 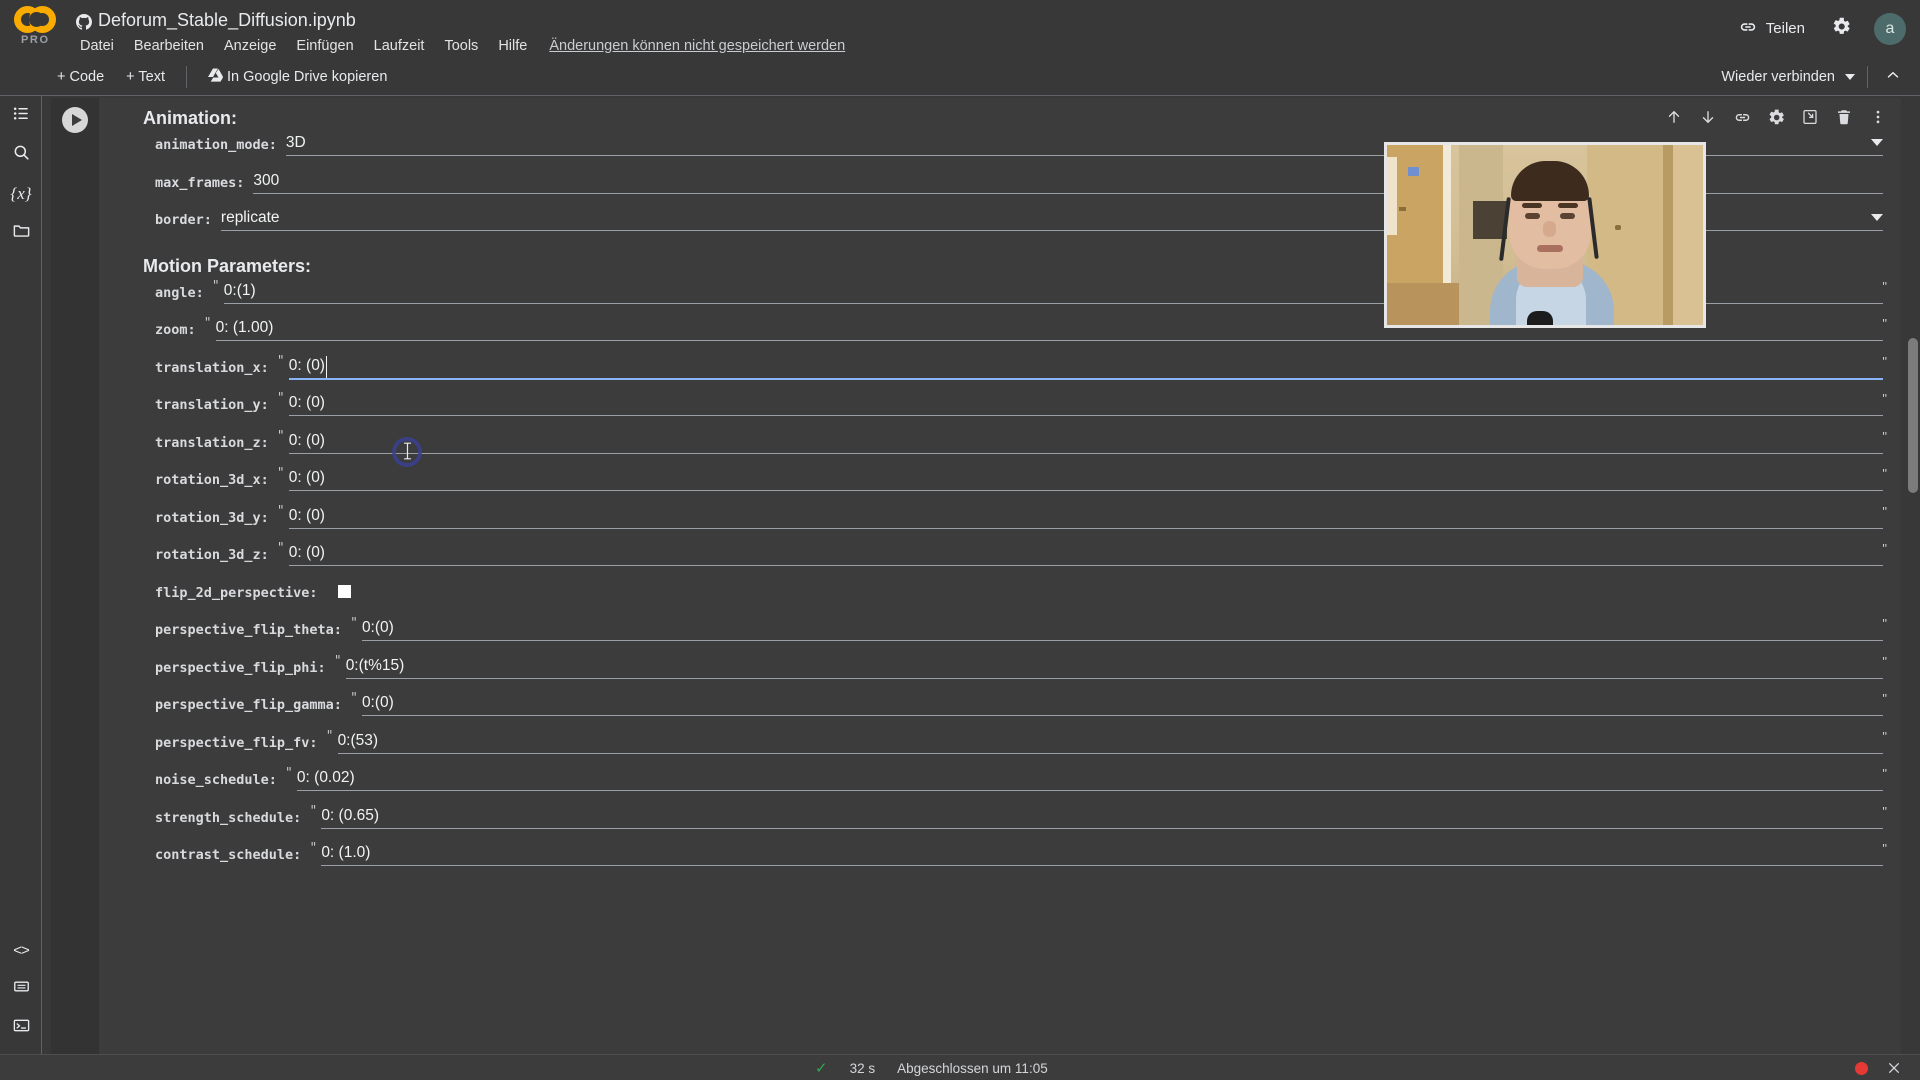 What do you see at coordinates (21, 989) in the screenshot?
I see `sidebar-item-command-palette` at bounding box center [21, 989].